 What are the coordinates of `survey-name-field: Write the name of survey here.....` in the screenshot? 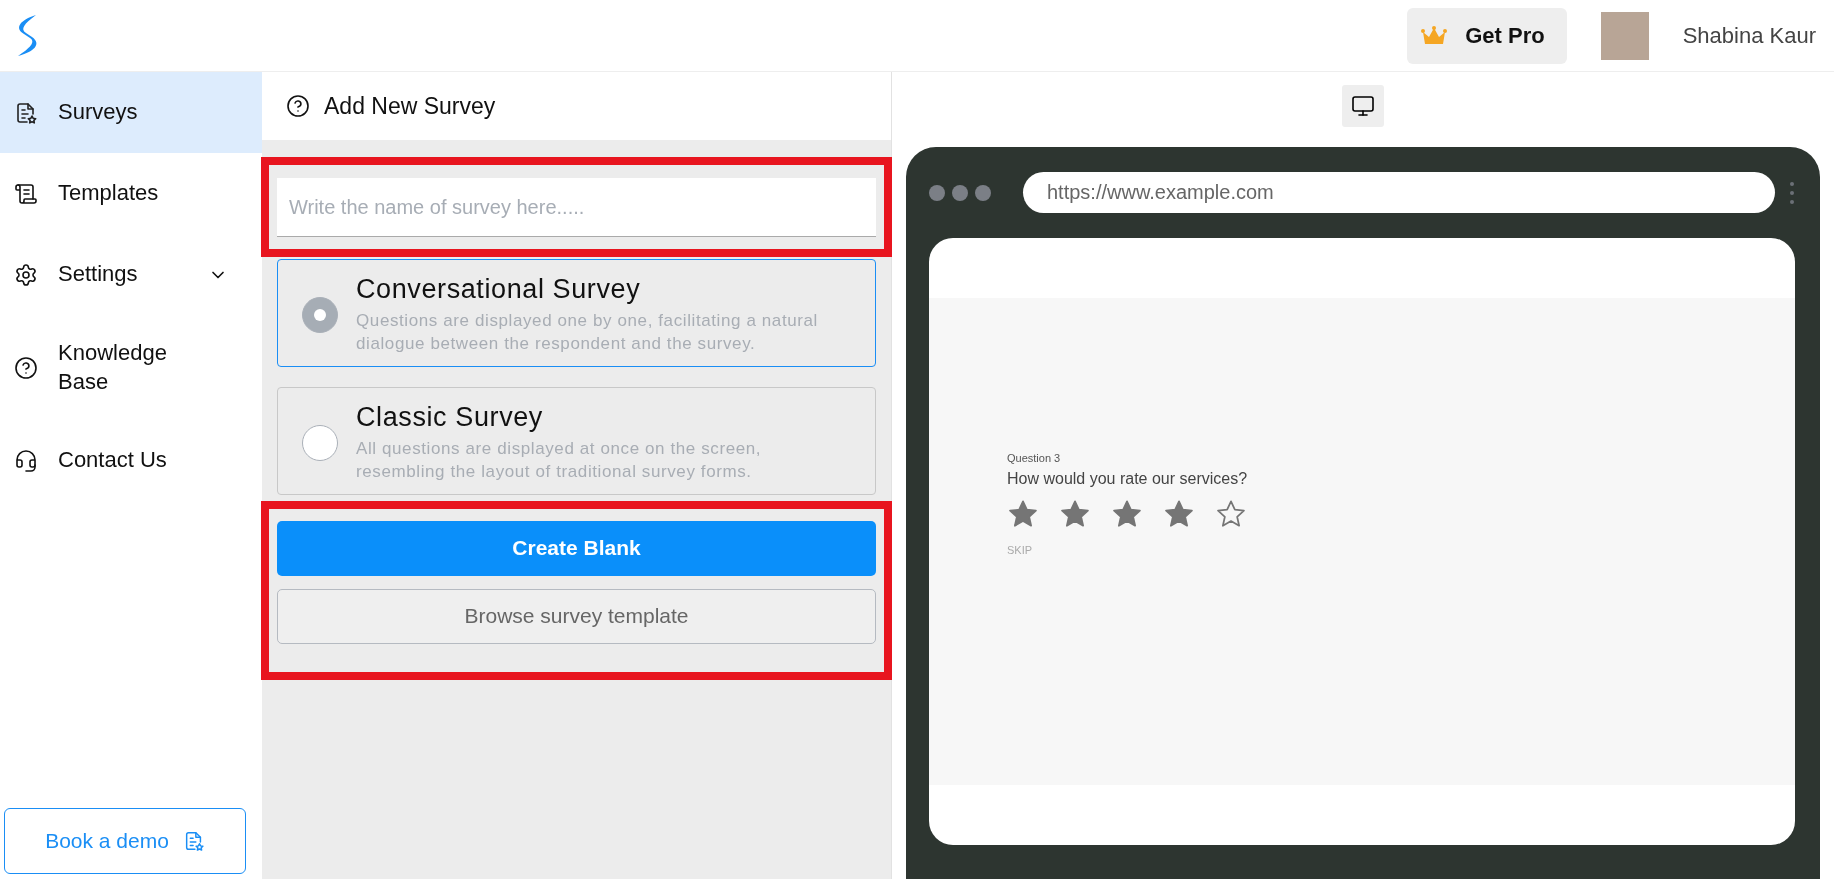 It's located at (576, 207).